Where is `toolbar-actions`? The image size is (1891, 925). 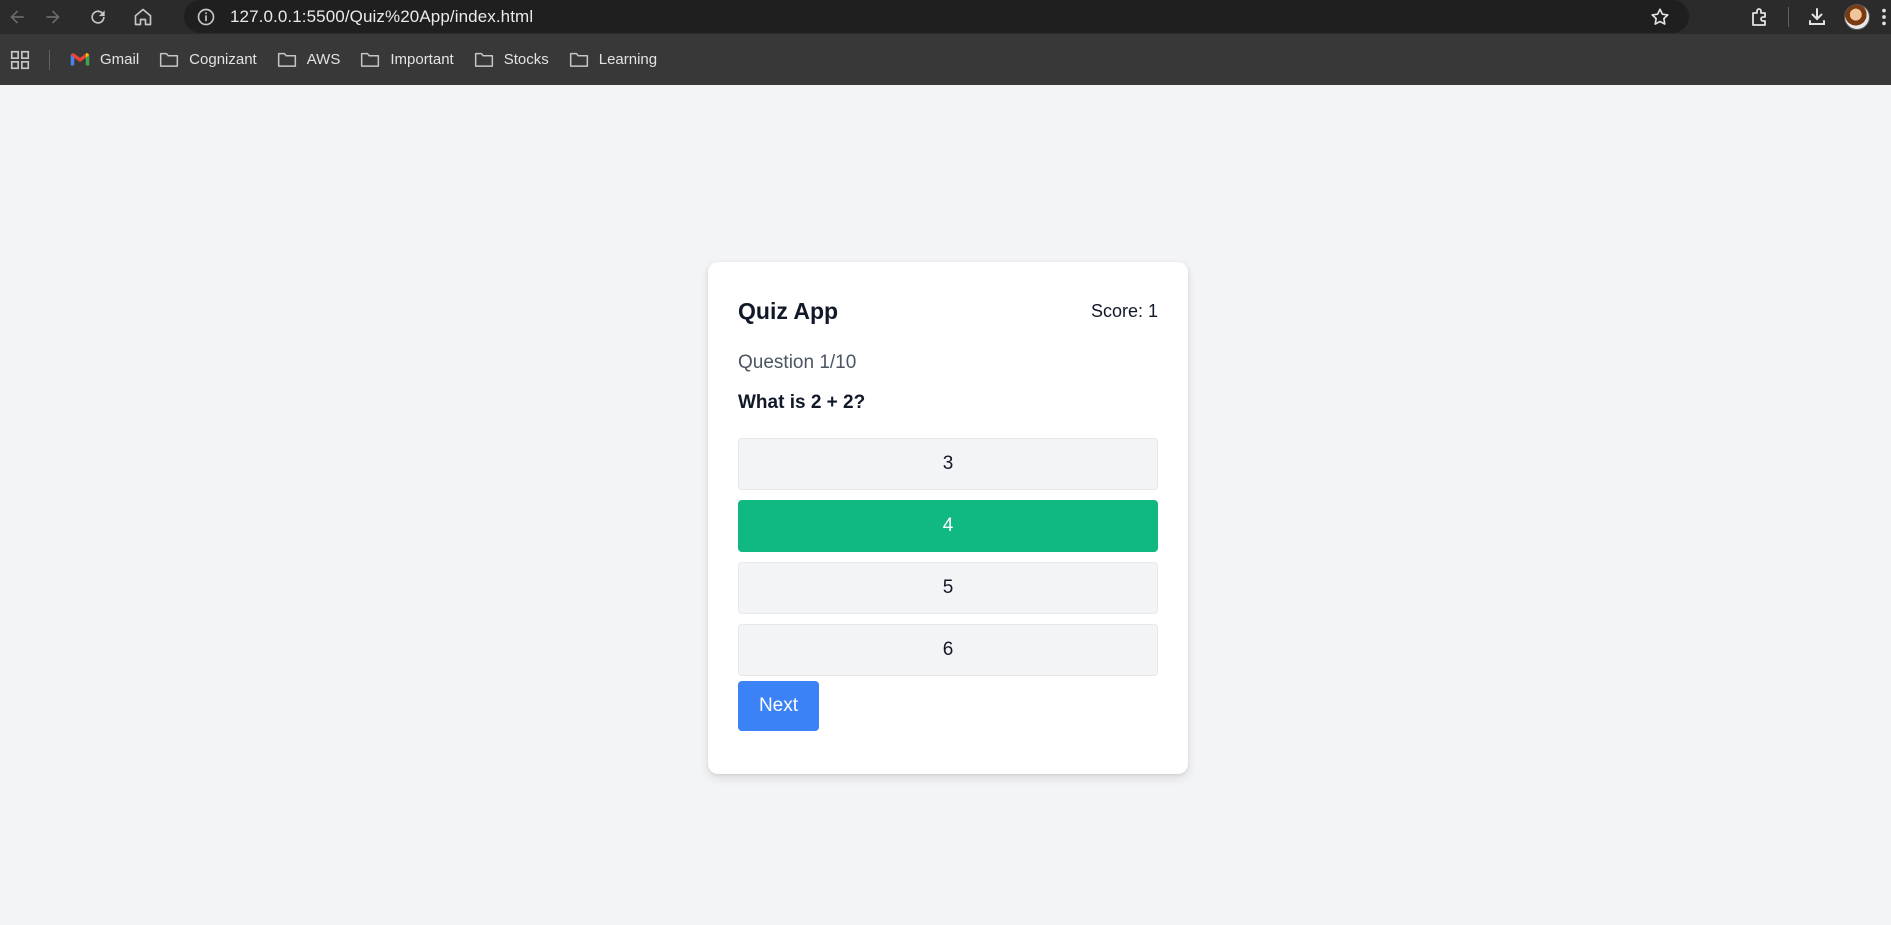 toolbar-actions is located at coordinates (1818, 17).